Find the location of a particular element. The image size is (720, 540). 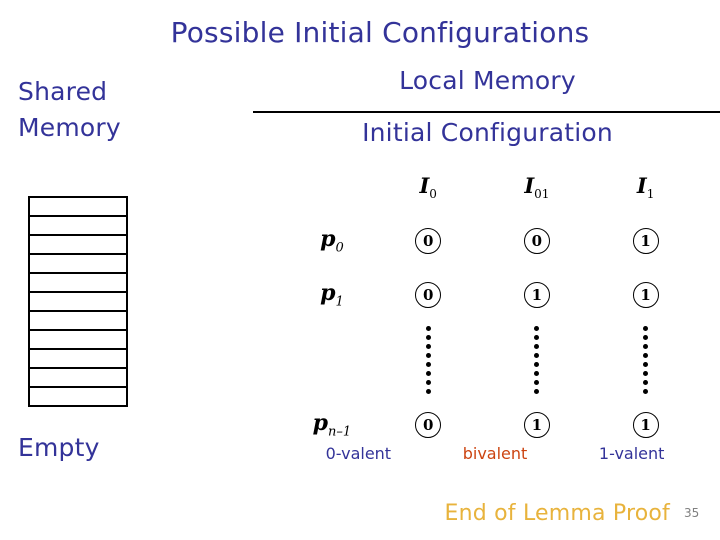

cell-p1-i0: 0 is located at coordinates (428, 295).